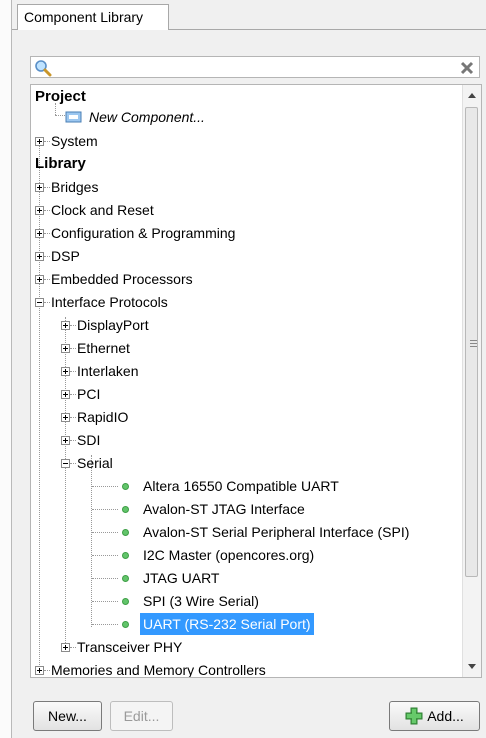  What do you see at coordinates (241, 486) in the screenshot?
I see `tree-item-altera-16550-uart: Altera 16550 Compatible UART` at bounding box center [241, 486].